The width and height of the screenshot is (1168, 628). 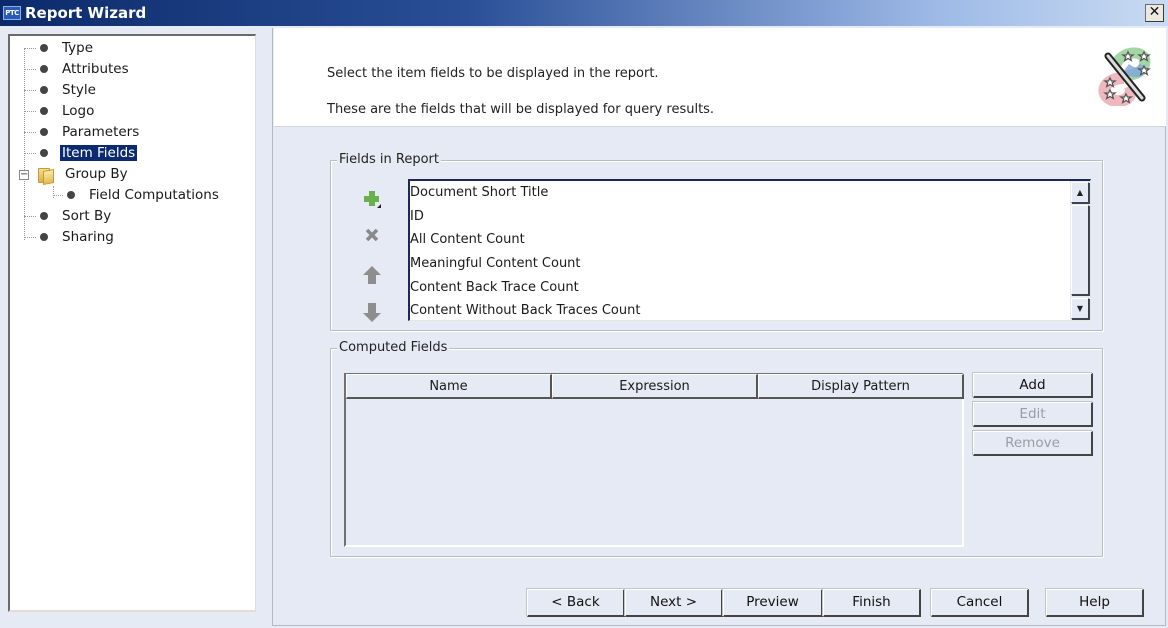 I want to click on tree-item-label: Sort By, so click(x=87, y=216).